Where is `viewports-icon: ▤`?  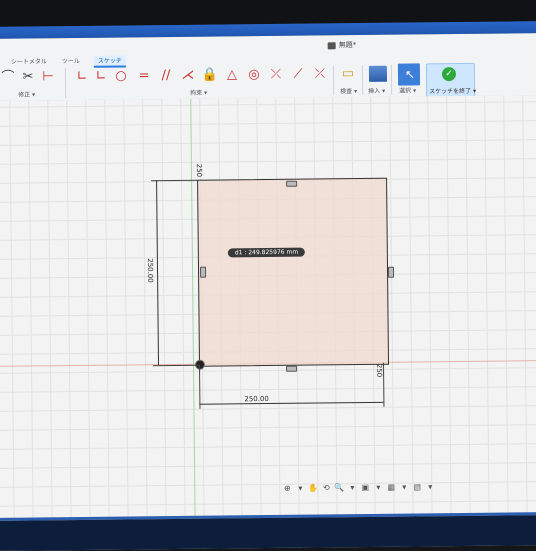
viewports-icon: ▤ is located at coordinates (417, 486).